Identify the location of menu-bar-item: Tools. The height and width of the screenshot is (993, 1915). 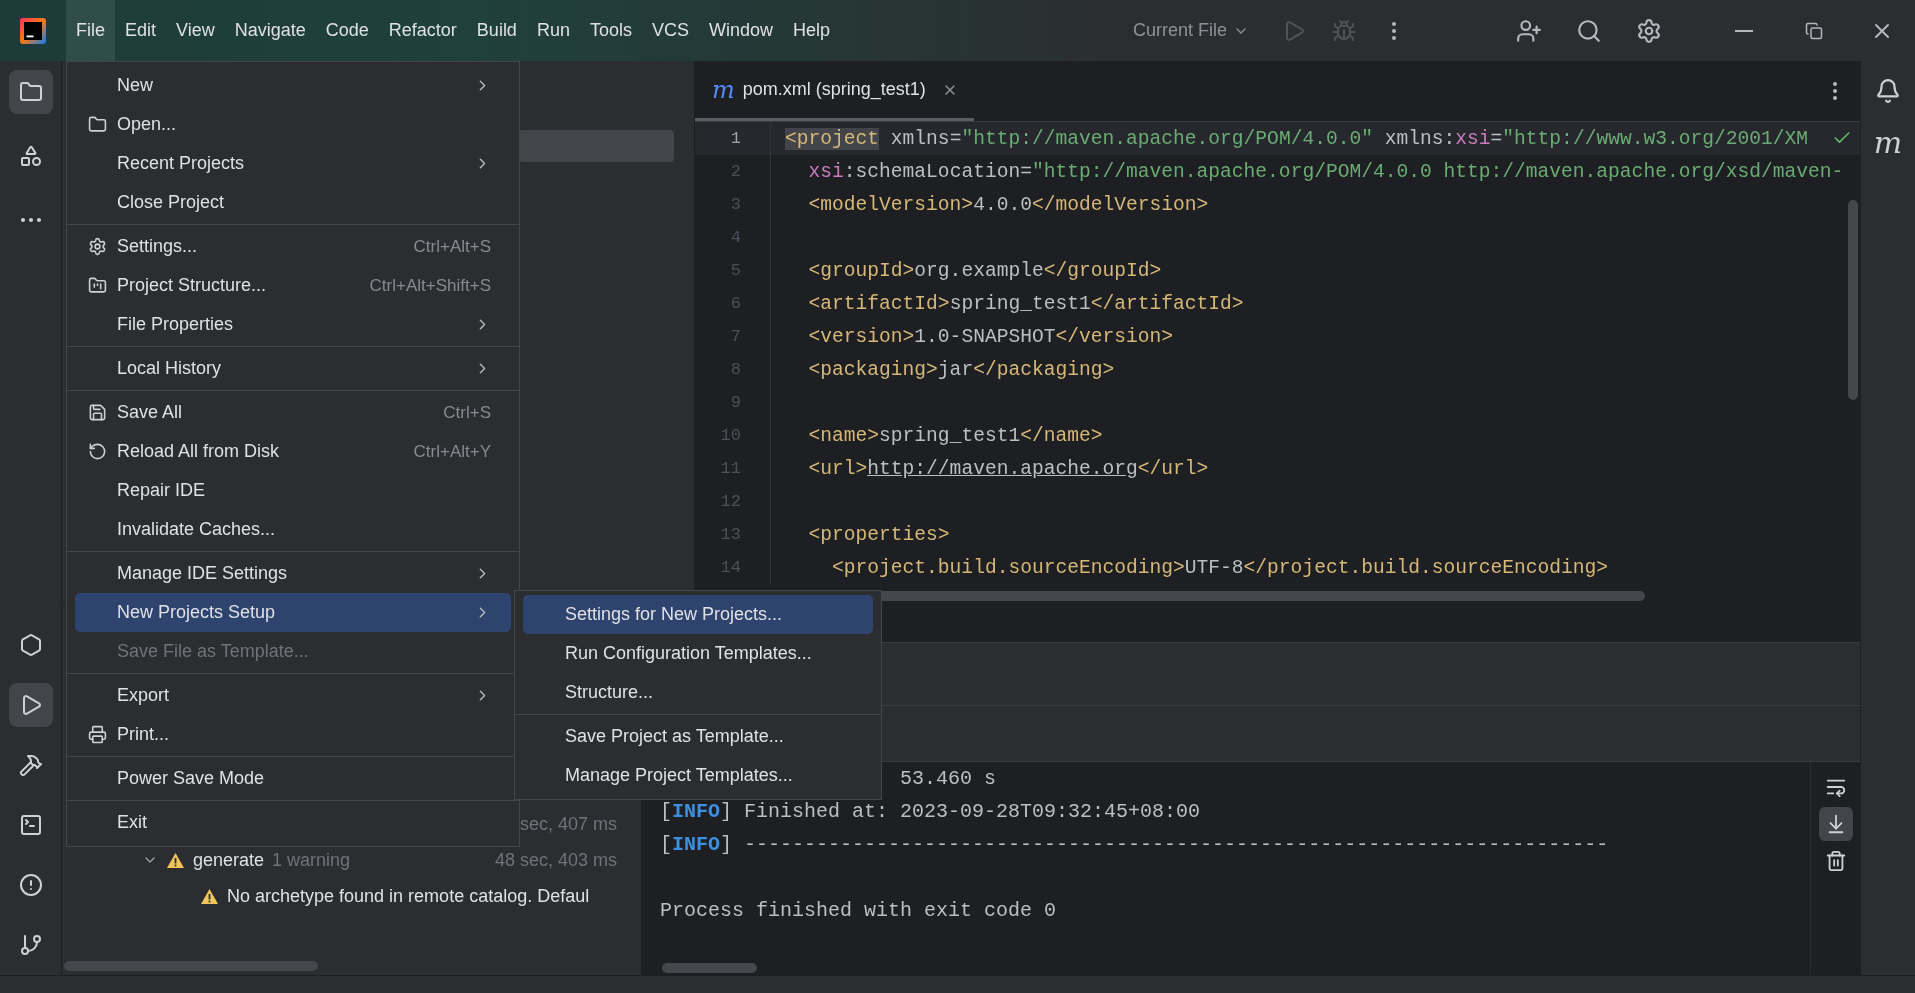
(610, 30).